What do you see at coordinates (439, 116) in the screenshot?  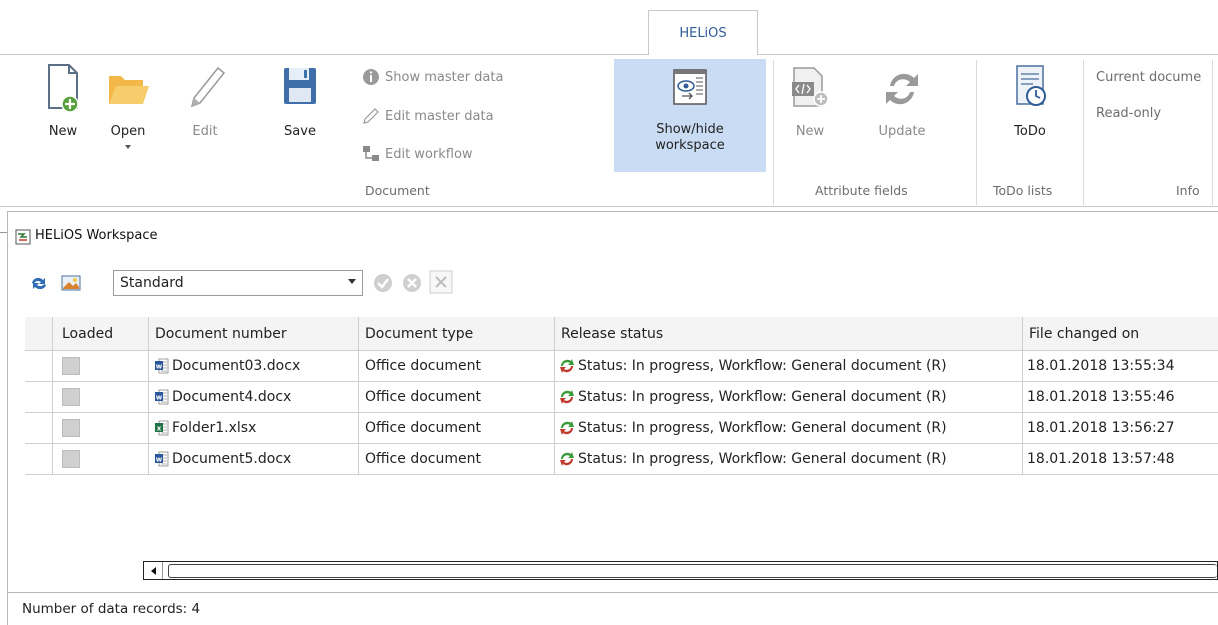 I see `edit-master-data-label: Edit master data` at bounding box center [439, 116].